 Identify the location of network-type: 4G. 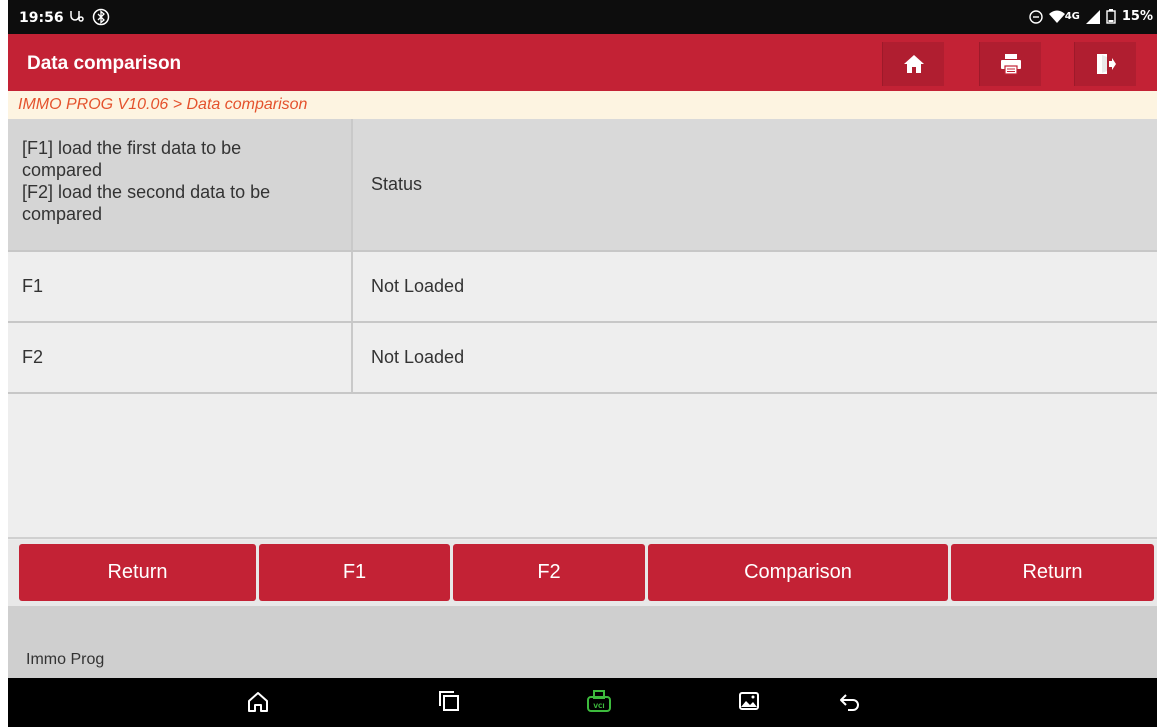
(1072, 16).